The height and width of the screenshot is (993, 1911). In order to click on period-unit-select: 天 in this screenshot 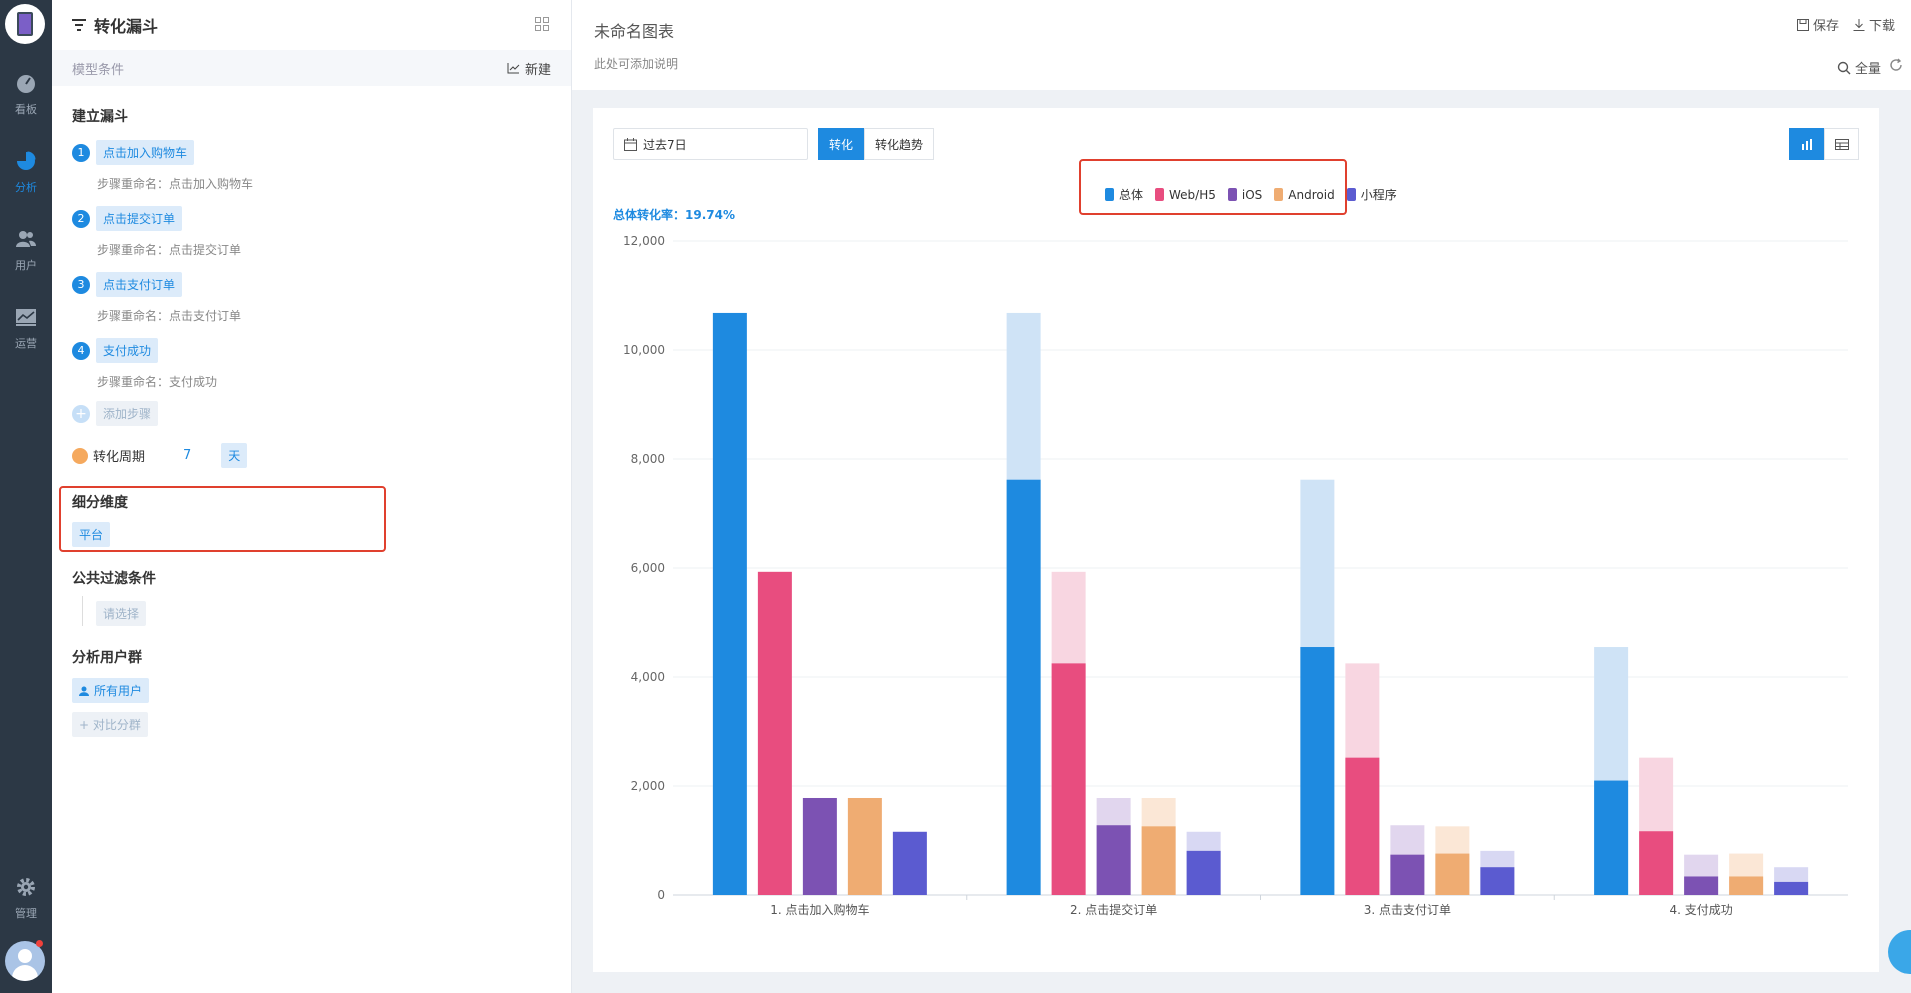, I will do `click(234, 455)`.